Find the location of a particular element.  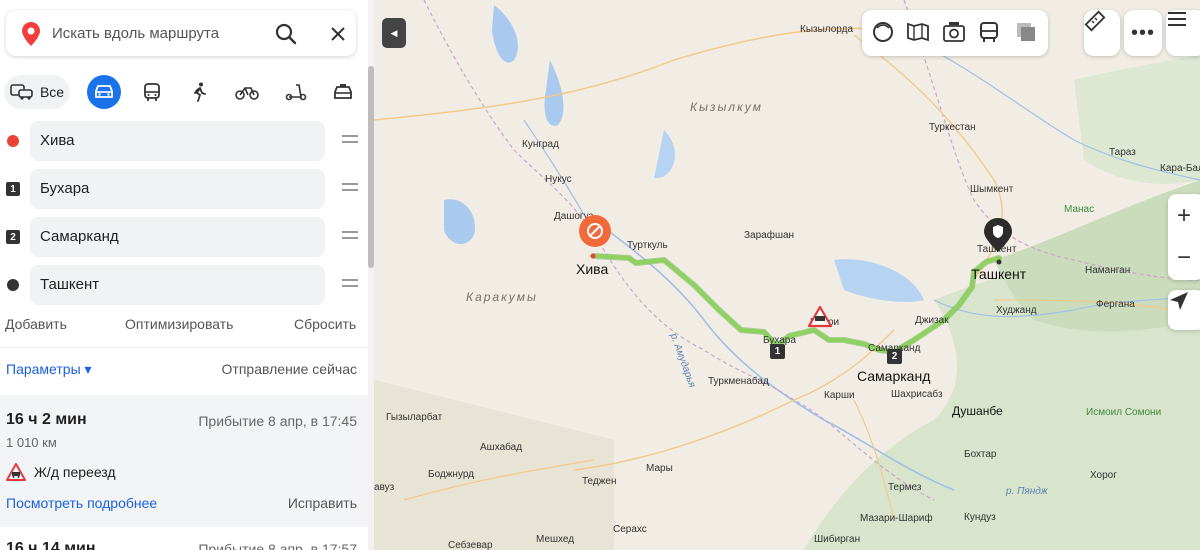

ruler-button is located at coordinates (1102, 33).